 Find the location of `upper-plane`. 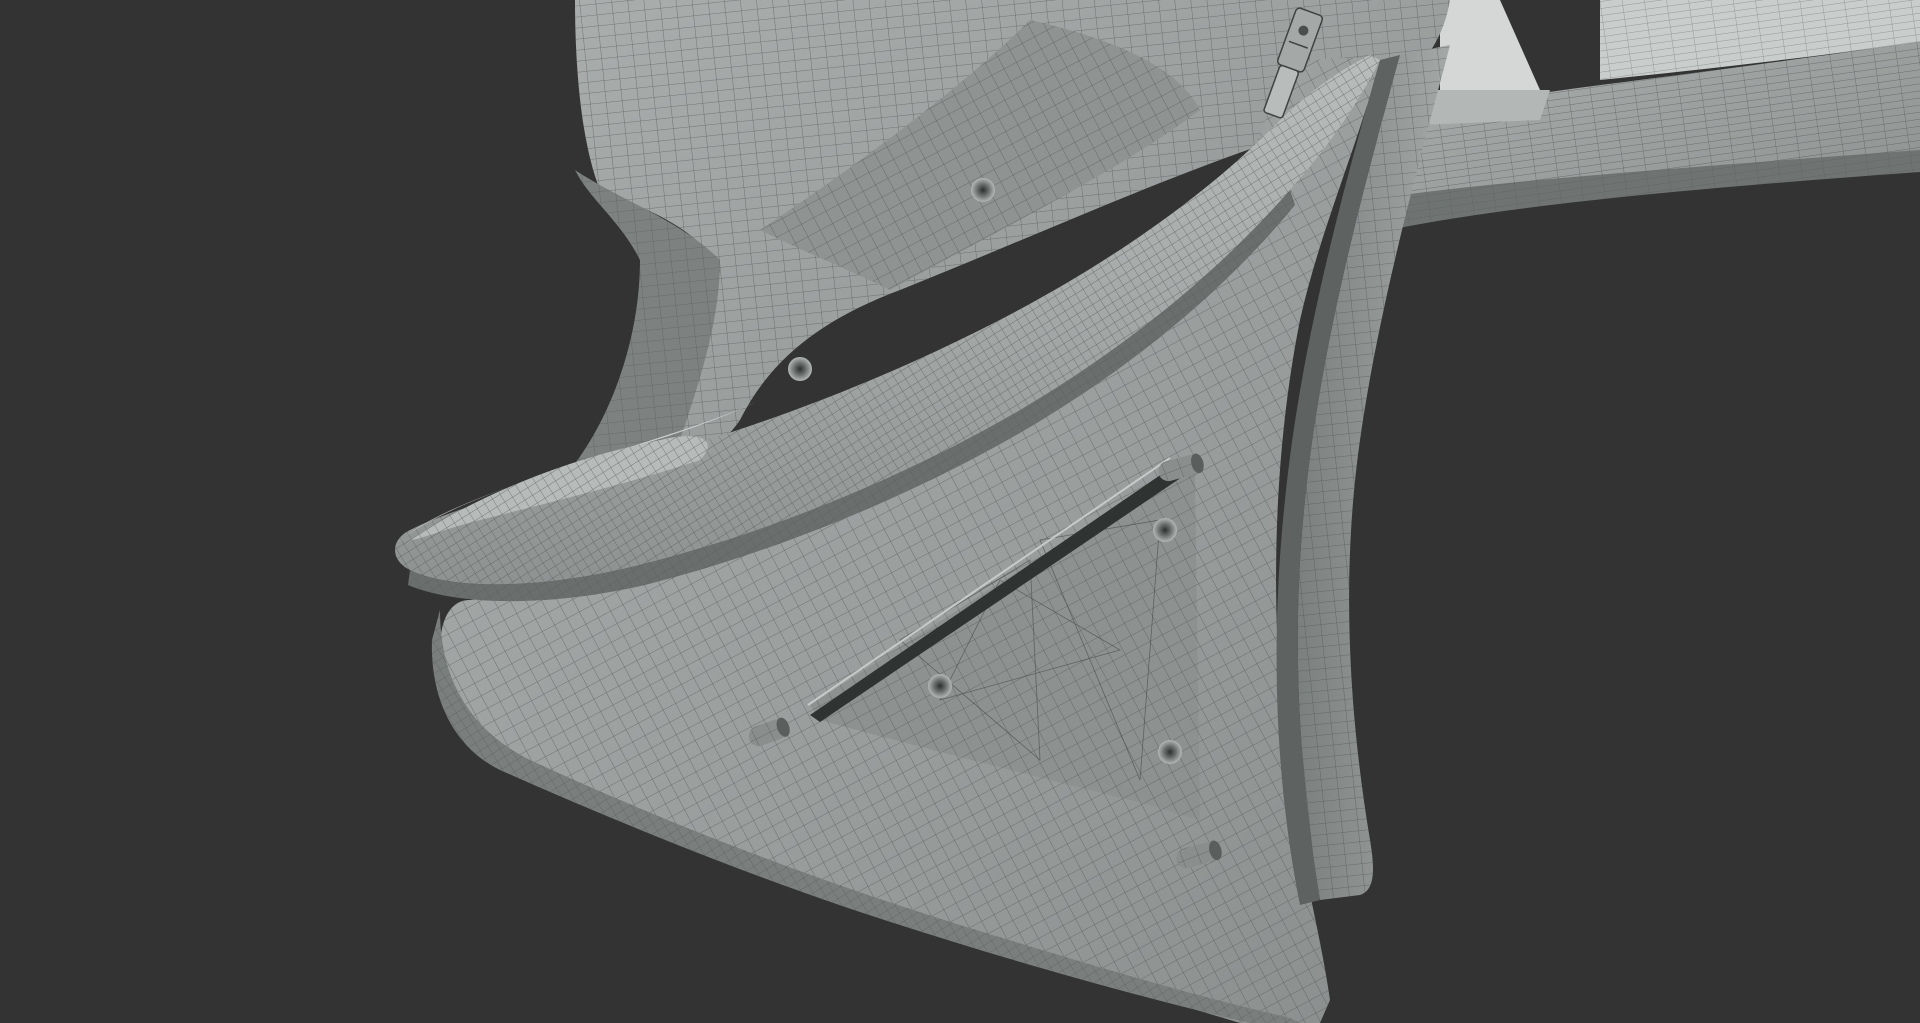

upper-plane is located at coordinates (1642, 117).